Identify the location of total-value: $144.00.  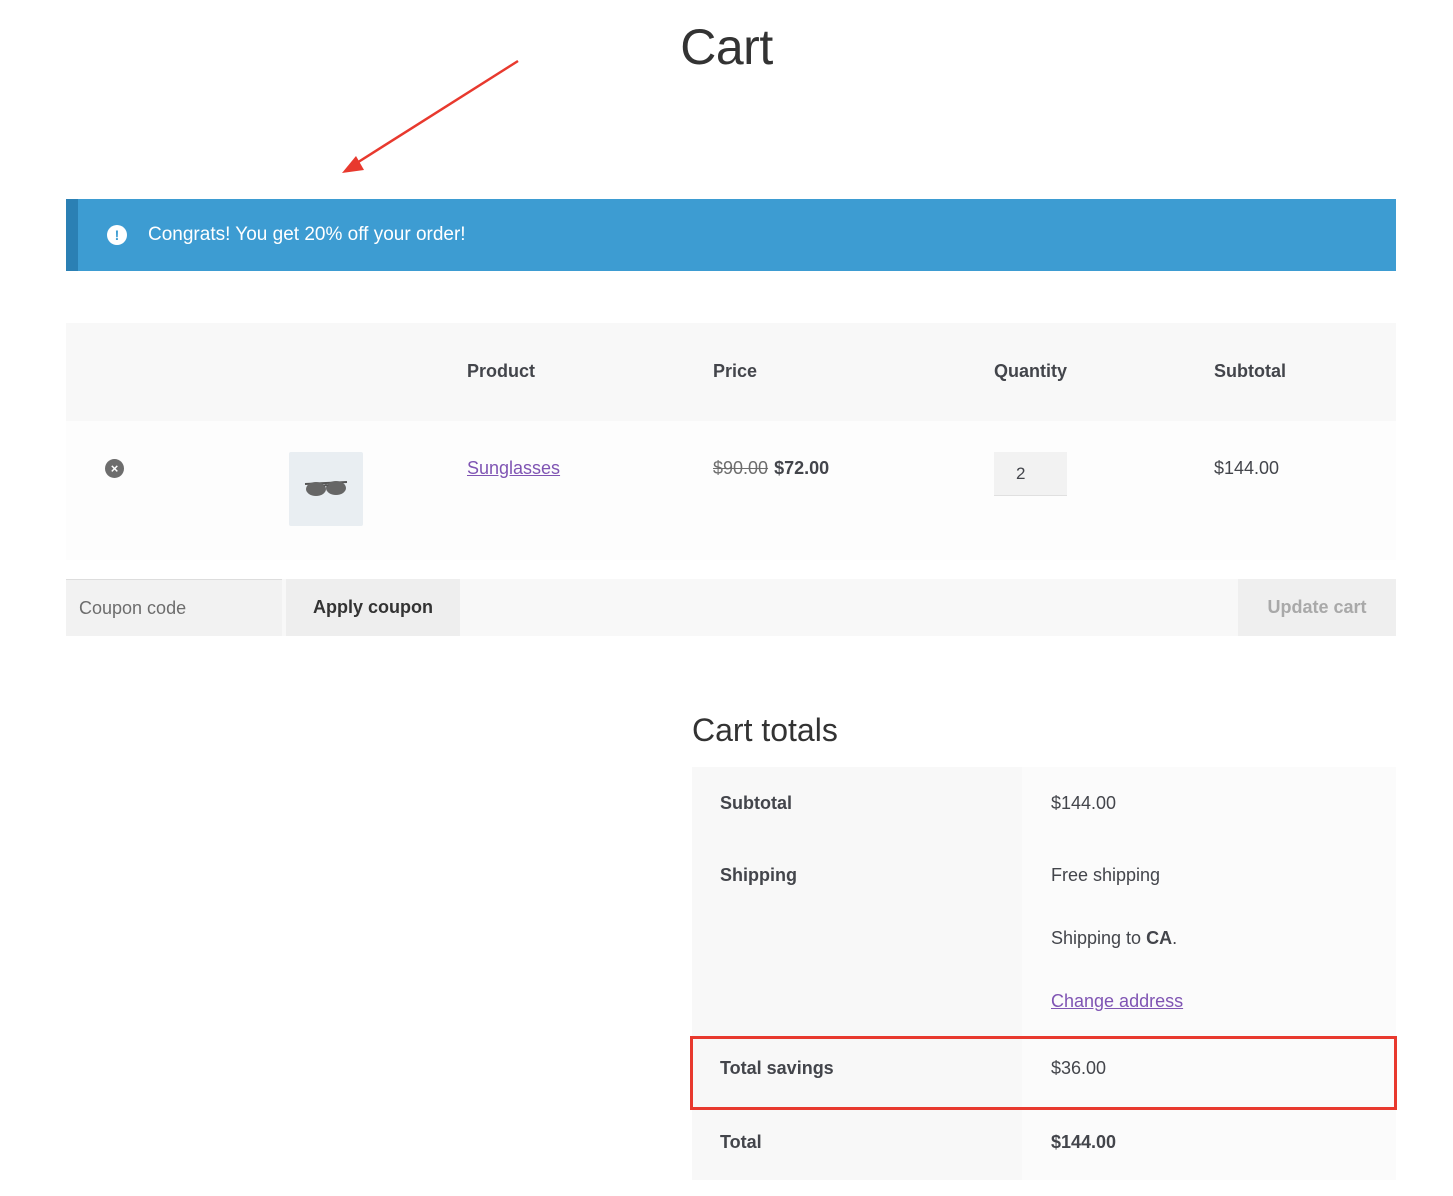
(1209, 1145).